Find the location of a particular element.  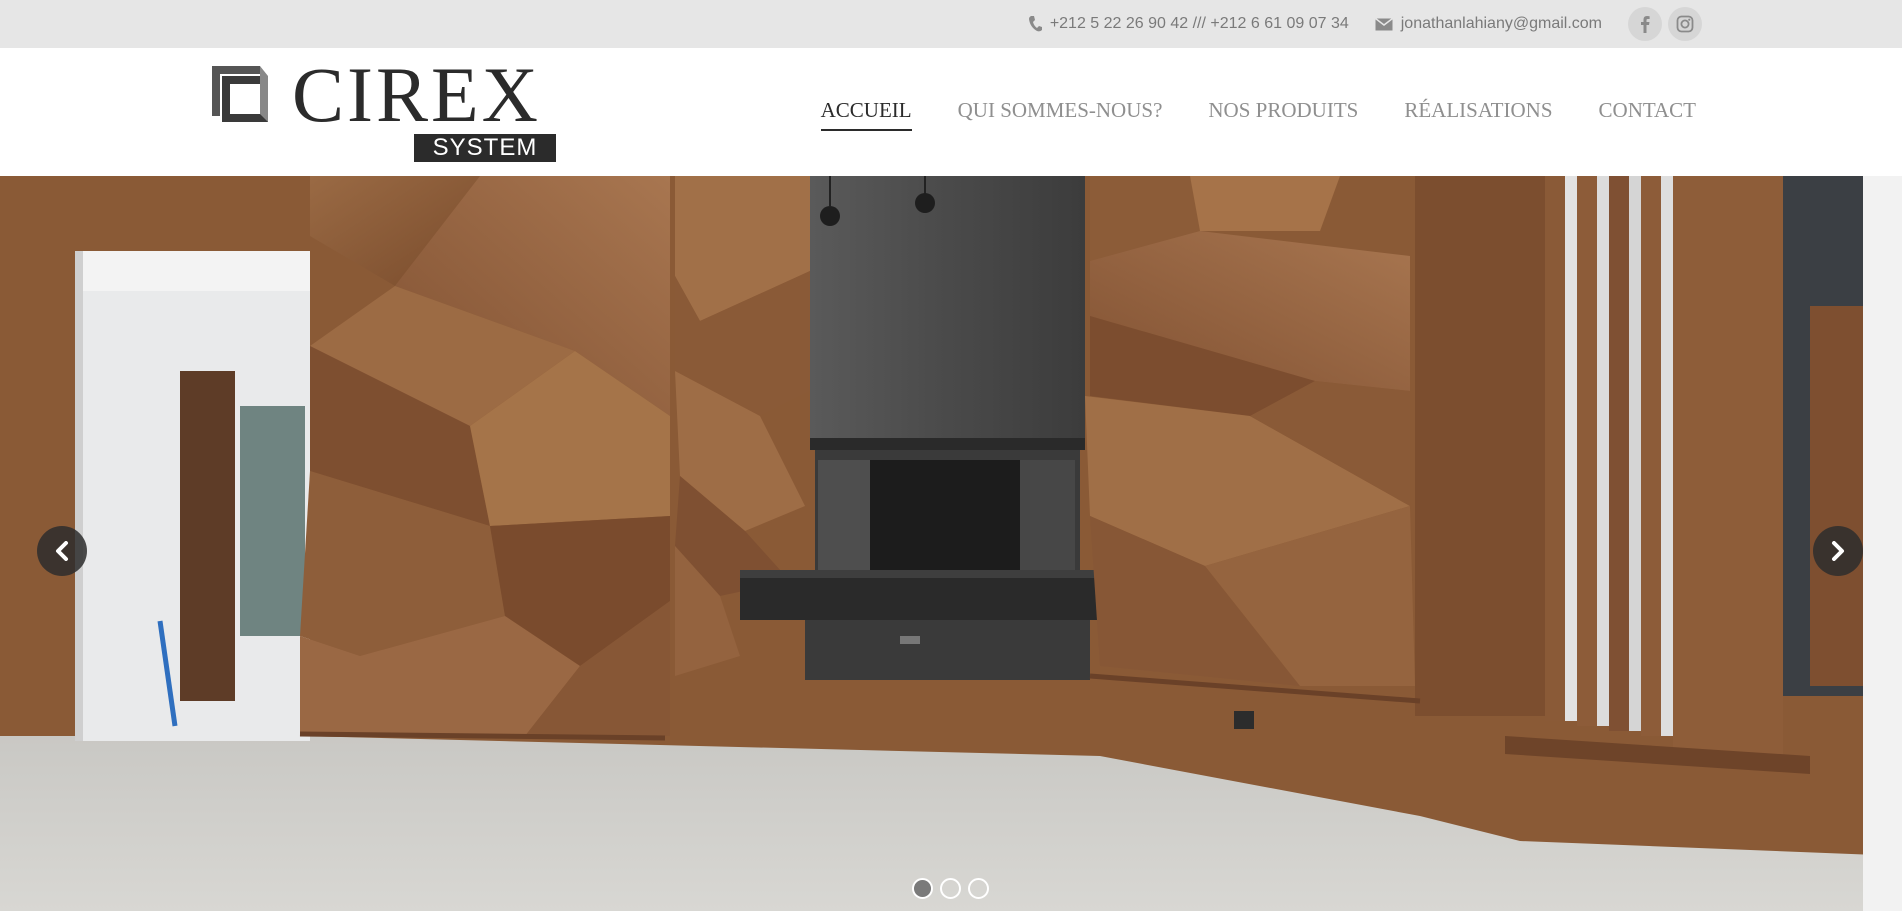

email-contact: jonathanlahiany@gmail.com is located at coordinates (1488, 24).